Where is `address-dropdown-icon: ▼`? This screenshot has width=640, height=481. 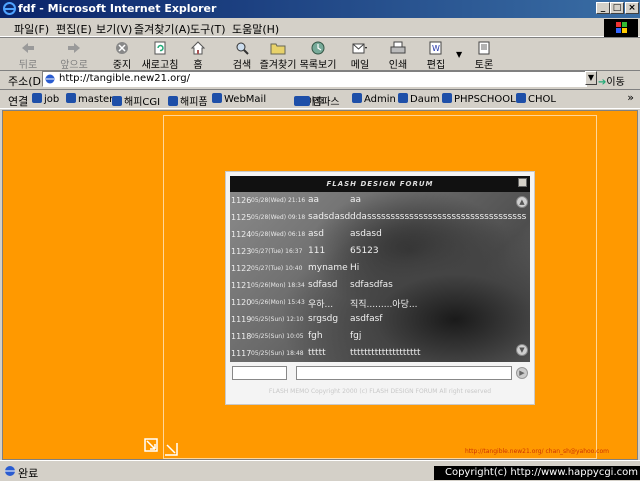 address-dropdown-icon: ▼ is located at coordinates (591, 78).